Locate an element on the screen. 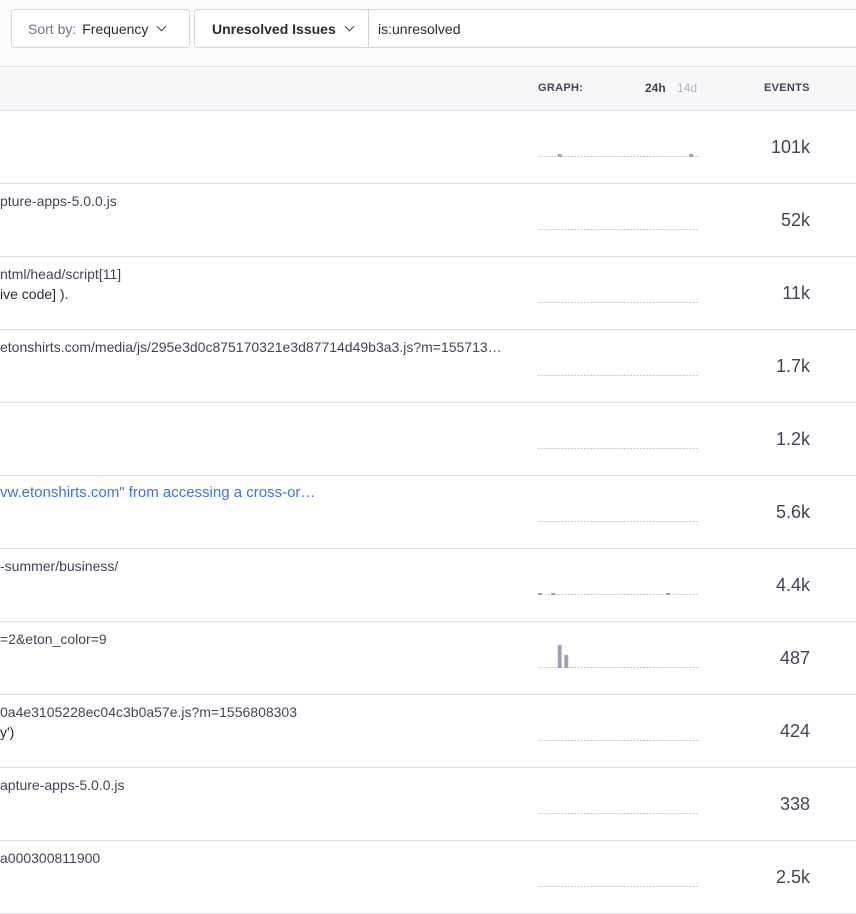  issue-row: apture-apps-5.0.0.js 338 is located at coordinates (428, 804).